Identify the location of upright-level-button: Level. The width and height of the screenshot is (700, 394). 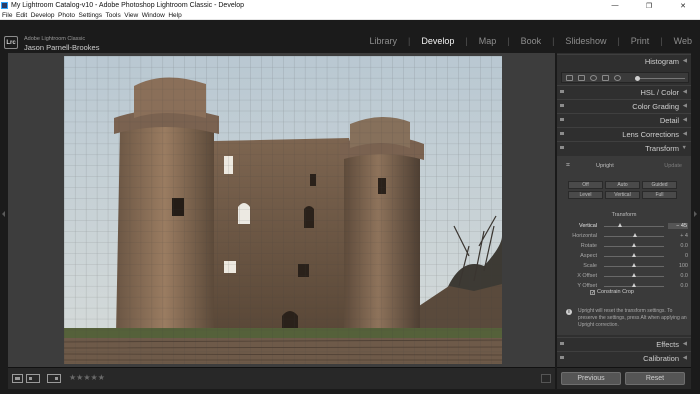
(585, 195).